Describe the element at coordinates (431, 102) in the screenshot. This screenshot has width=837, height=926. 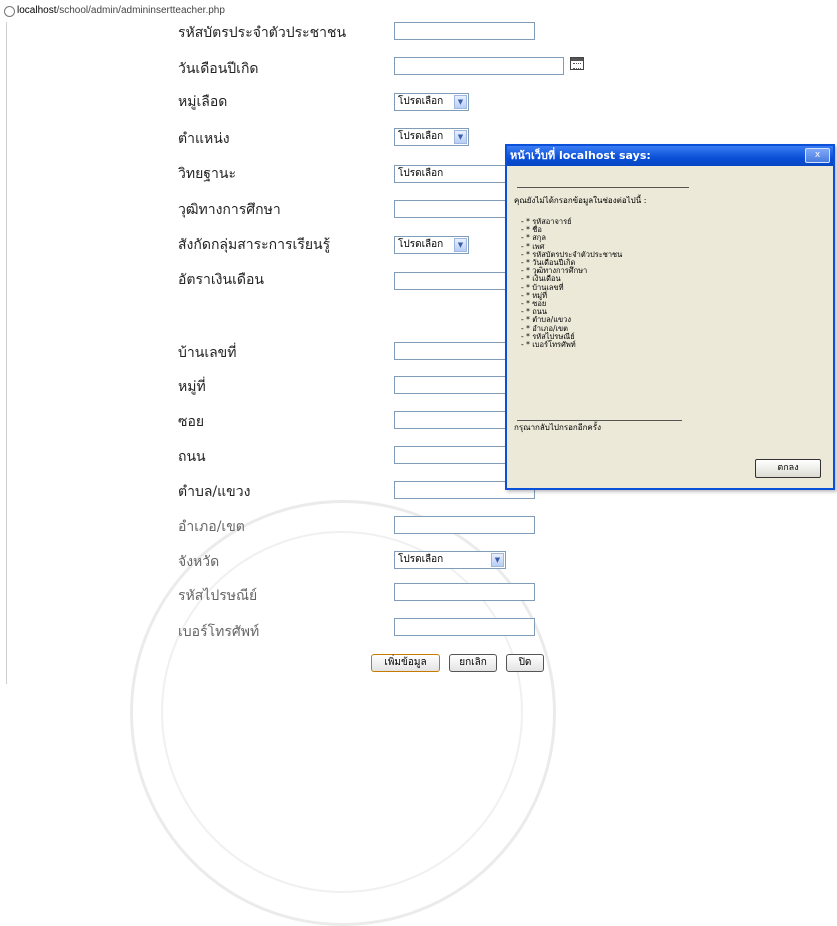
I see `blood-group-select: โปรดเลือก▼` at that location.